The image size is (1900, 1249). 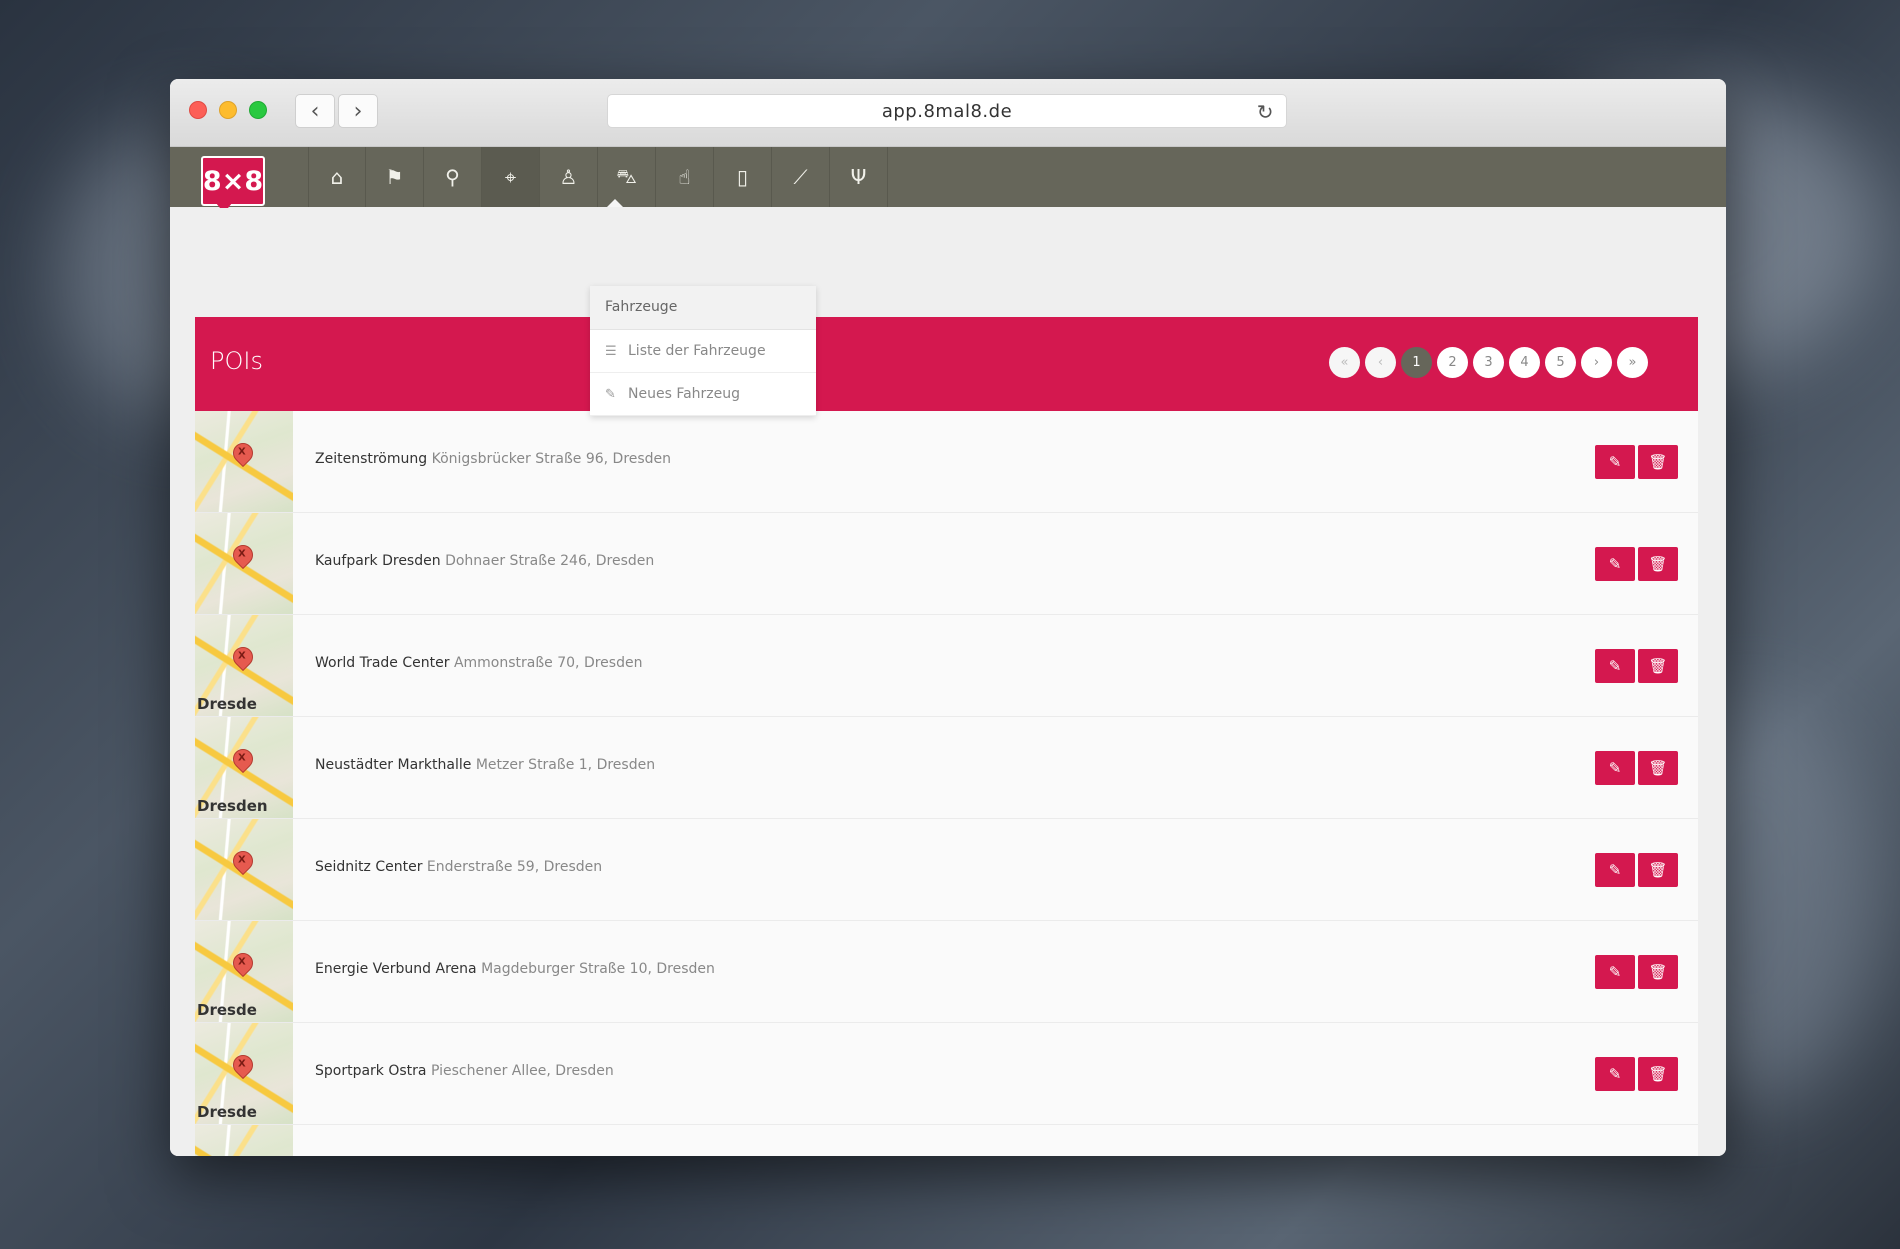 I want to click on page-title: POIs, so click(x=236, y=361).